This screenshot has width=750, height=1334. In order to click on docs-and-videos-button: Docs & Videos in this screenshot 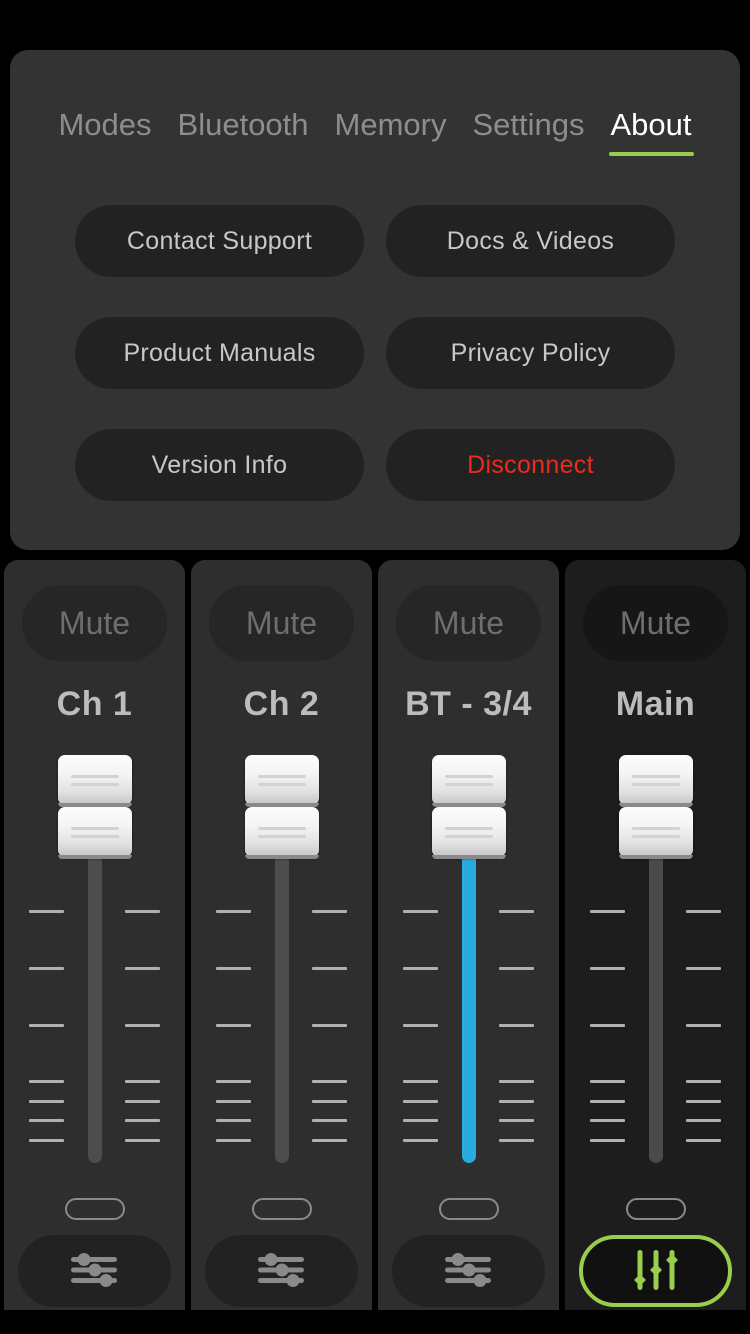, I will do `click(530, 241)`.